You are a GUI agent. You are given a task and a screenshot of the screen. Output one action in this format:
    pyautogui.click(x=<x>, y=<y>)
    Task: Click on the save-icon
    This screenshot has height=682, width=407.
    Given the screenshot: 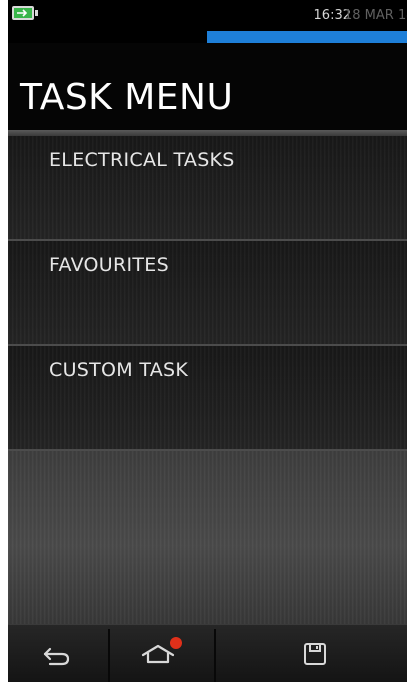 What is the action you would take?
    pyautogui.click(x=315, y=654)
    